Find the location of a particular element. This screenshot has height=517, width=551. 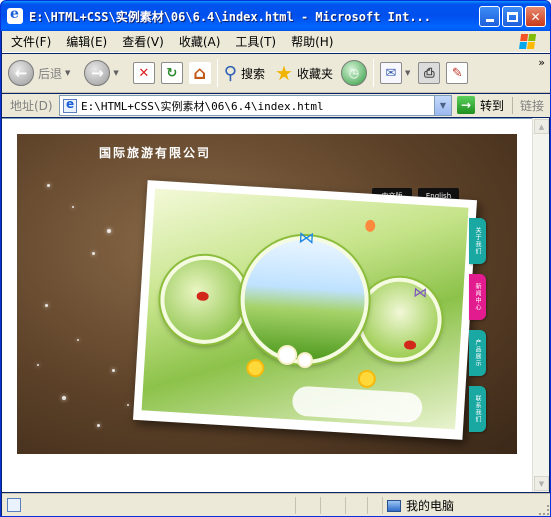

edit-button: ✎ is located at coordinates (457, 73).